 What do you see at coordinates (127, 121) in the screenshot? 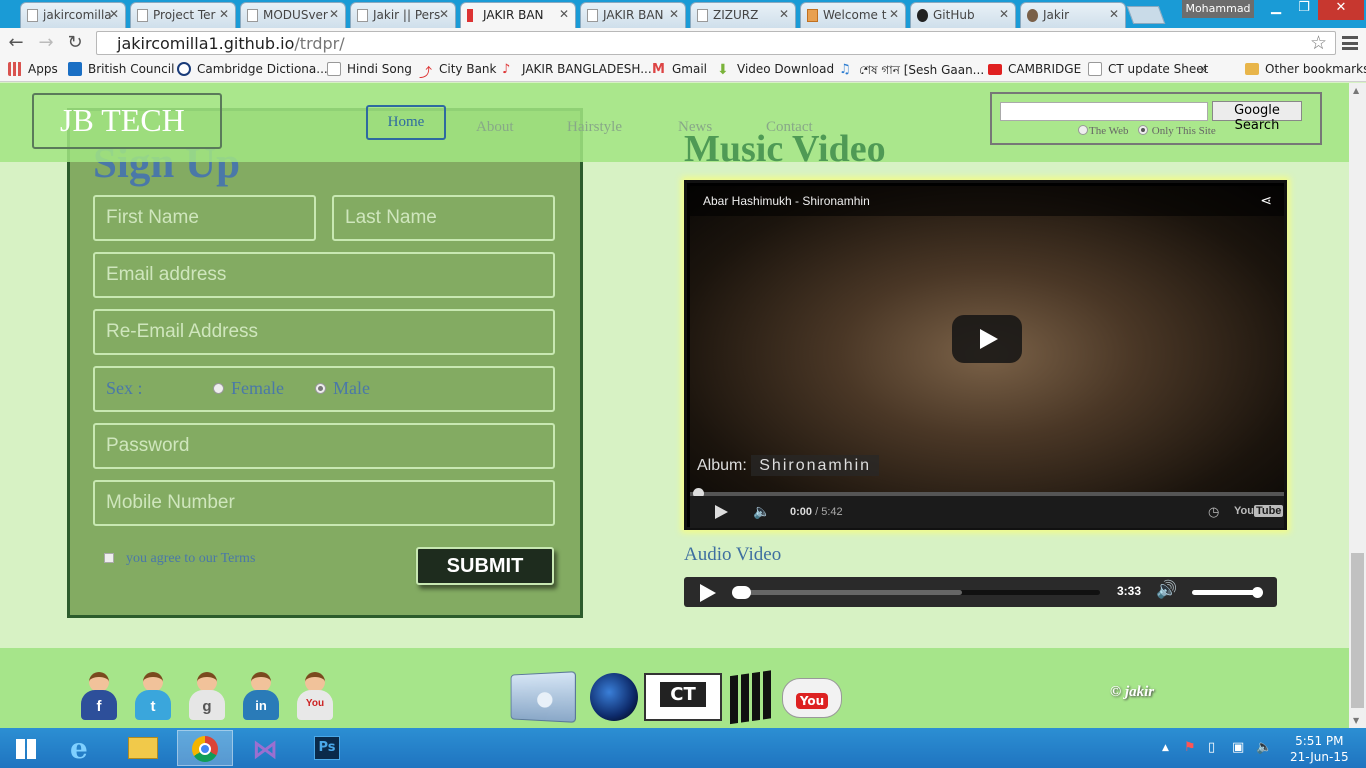
I see `site-logo: JB TECH` at bounding box center [127, 121].